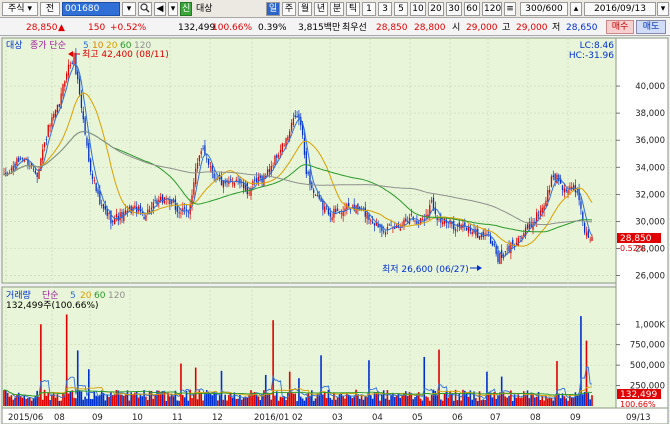  I want to click on price-tick-label: 38,000, so click(650, 114).